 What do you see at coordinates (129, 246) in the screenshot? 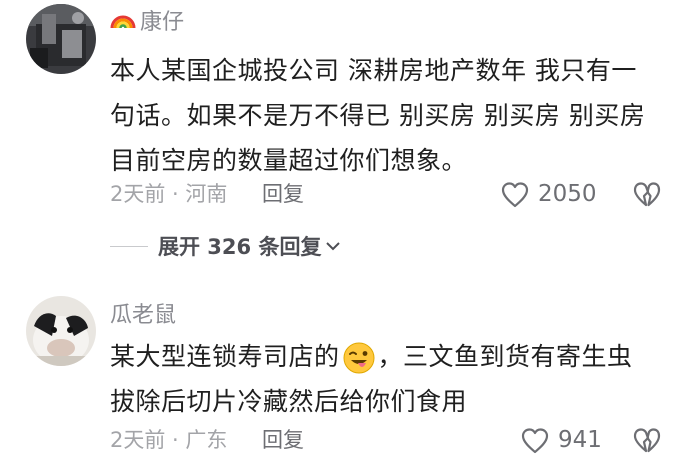
I see `divider` at bounding box center [129, 246].